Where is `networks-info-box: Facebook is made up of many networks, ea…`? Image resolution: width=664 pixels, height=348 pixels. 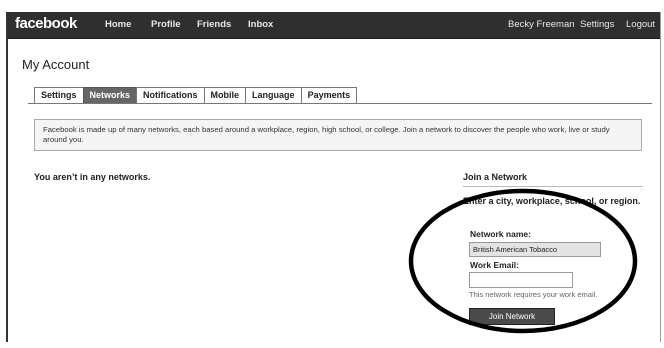 networks-info-box: Facebook is made up of many networks, ea… is located at coordinates (338, 135).